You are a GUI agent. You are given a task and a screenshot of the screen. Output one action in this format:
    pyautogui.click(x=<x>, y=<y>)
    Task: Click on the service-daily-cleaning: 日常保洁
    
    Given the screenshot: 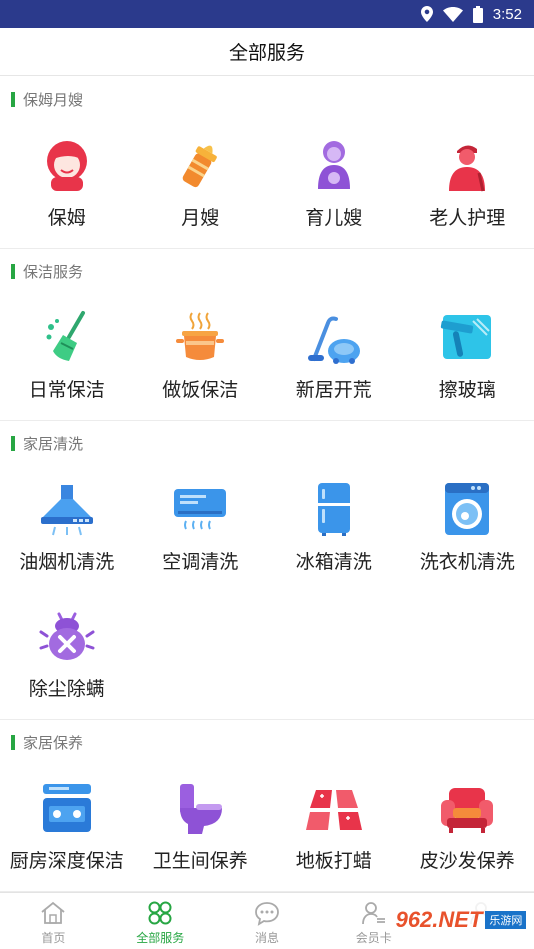 What is the action you would take?
    pyautogui.click(x=67, y=356)
    